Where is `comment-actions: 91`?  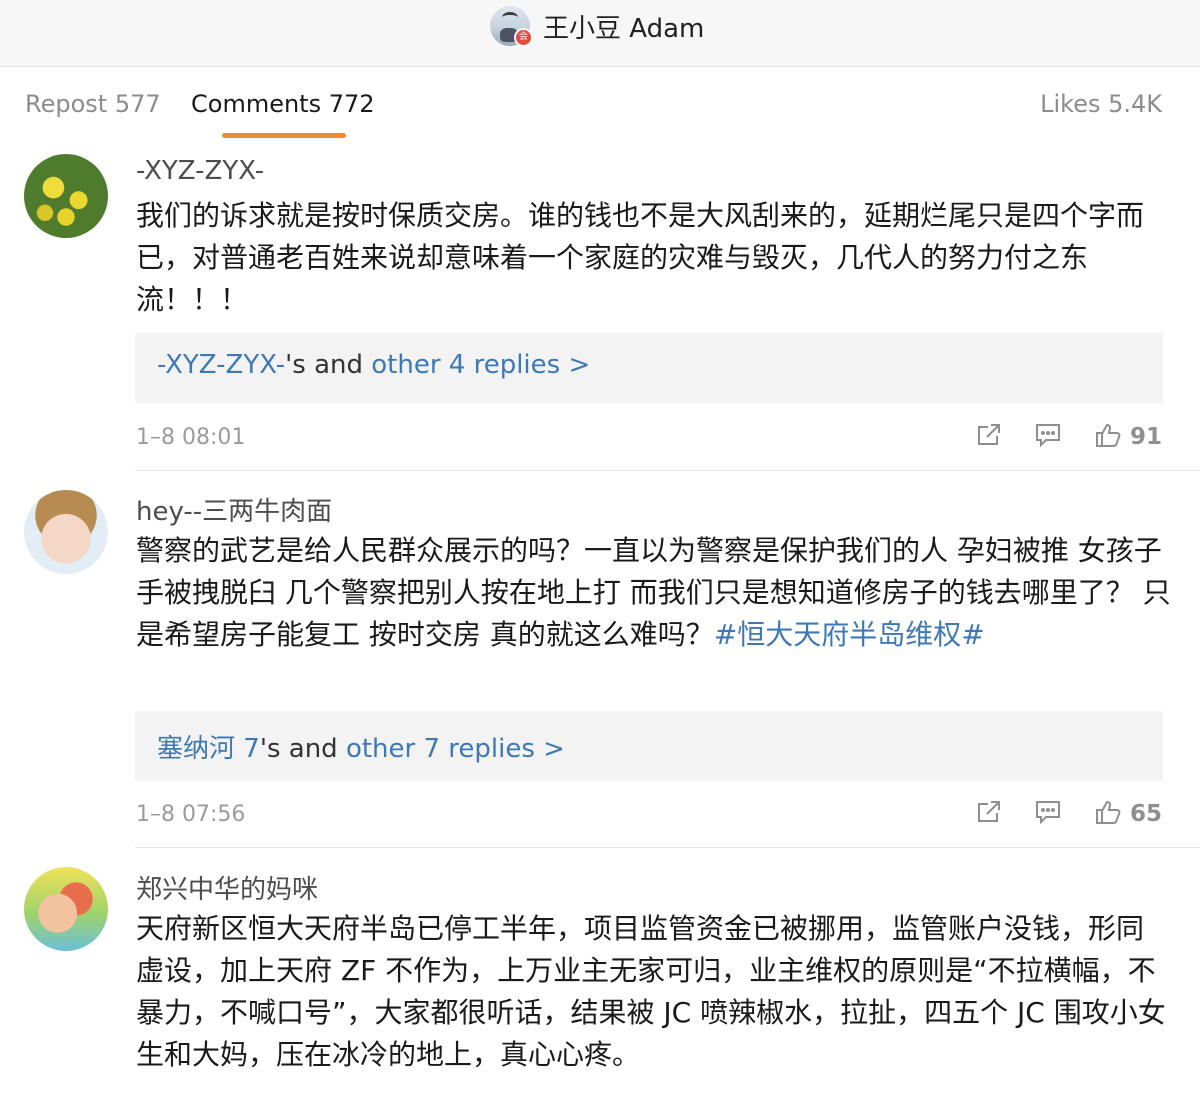 comment-actions: 91 is located at coordinates (1053, 437).